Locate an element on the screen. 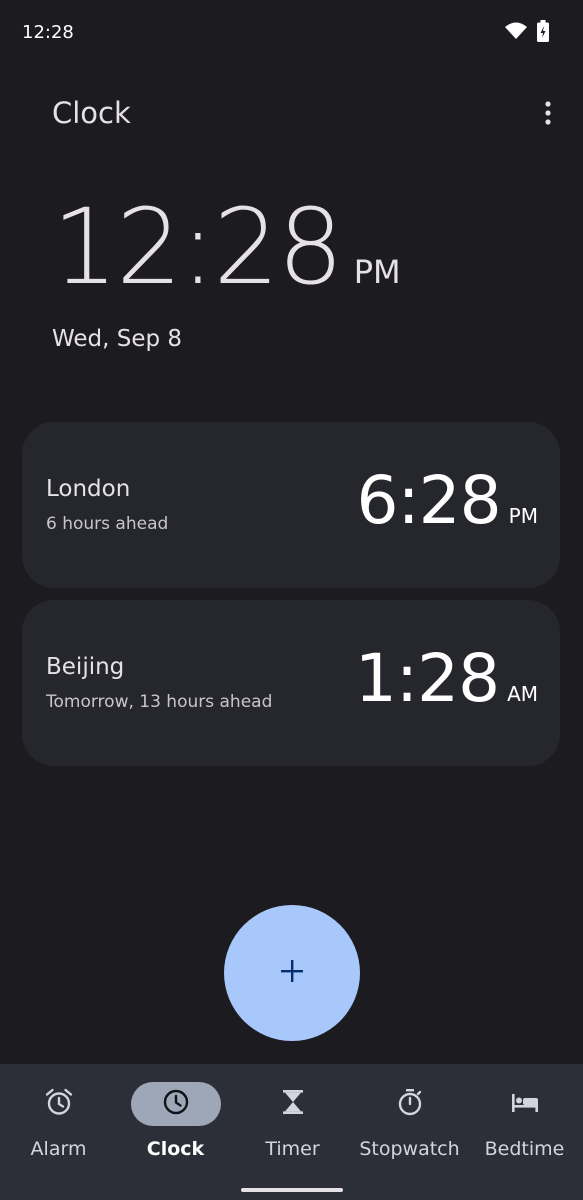 Image resolution: width=583 pixels, height=1200 pixels. stopwatch-icon is located at coordinates (410, 1104).